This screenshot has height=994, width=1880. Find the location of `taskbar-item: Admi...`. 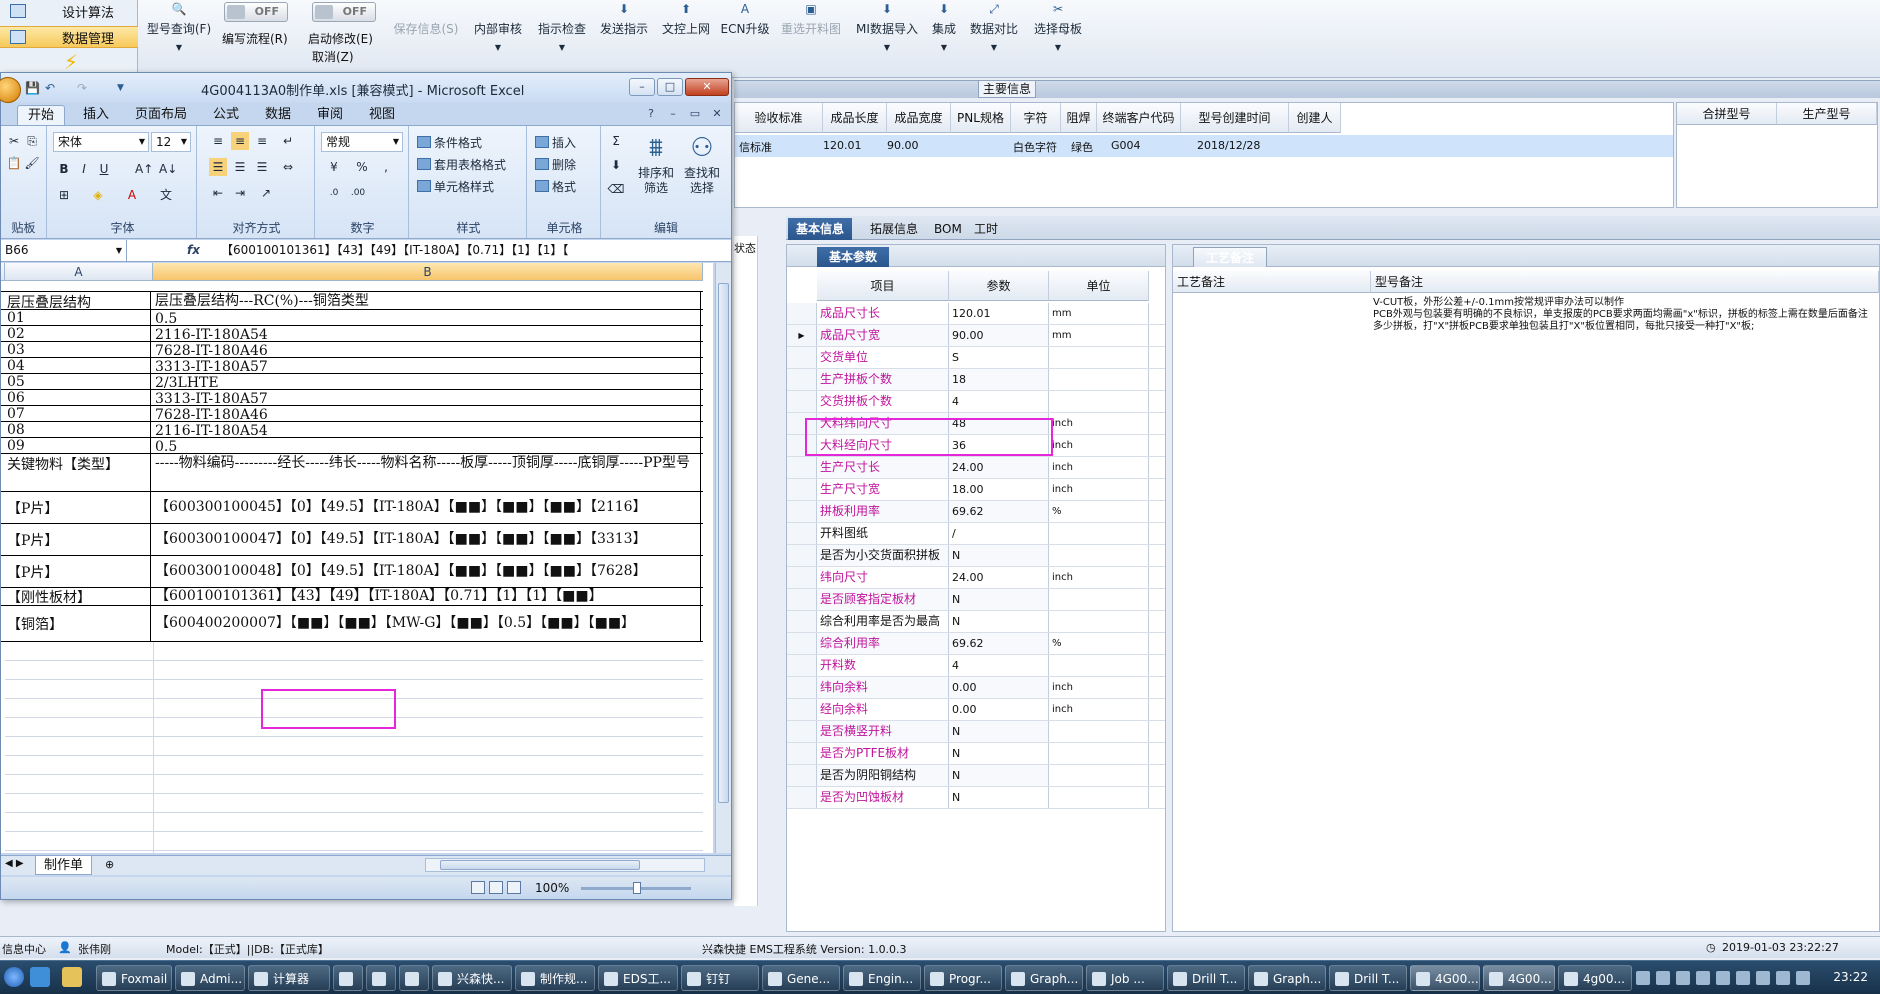

taskbar-item: Admi... is located at coordinates (210, 978).